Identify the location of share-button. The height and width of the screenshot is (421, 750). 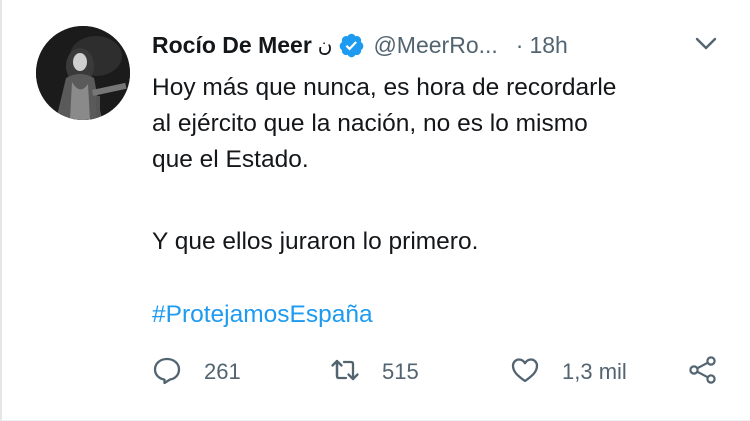
(703, 372).